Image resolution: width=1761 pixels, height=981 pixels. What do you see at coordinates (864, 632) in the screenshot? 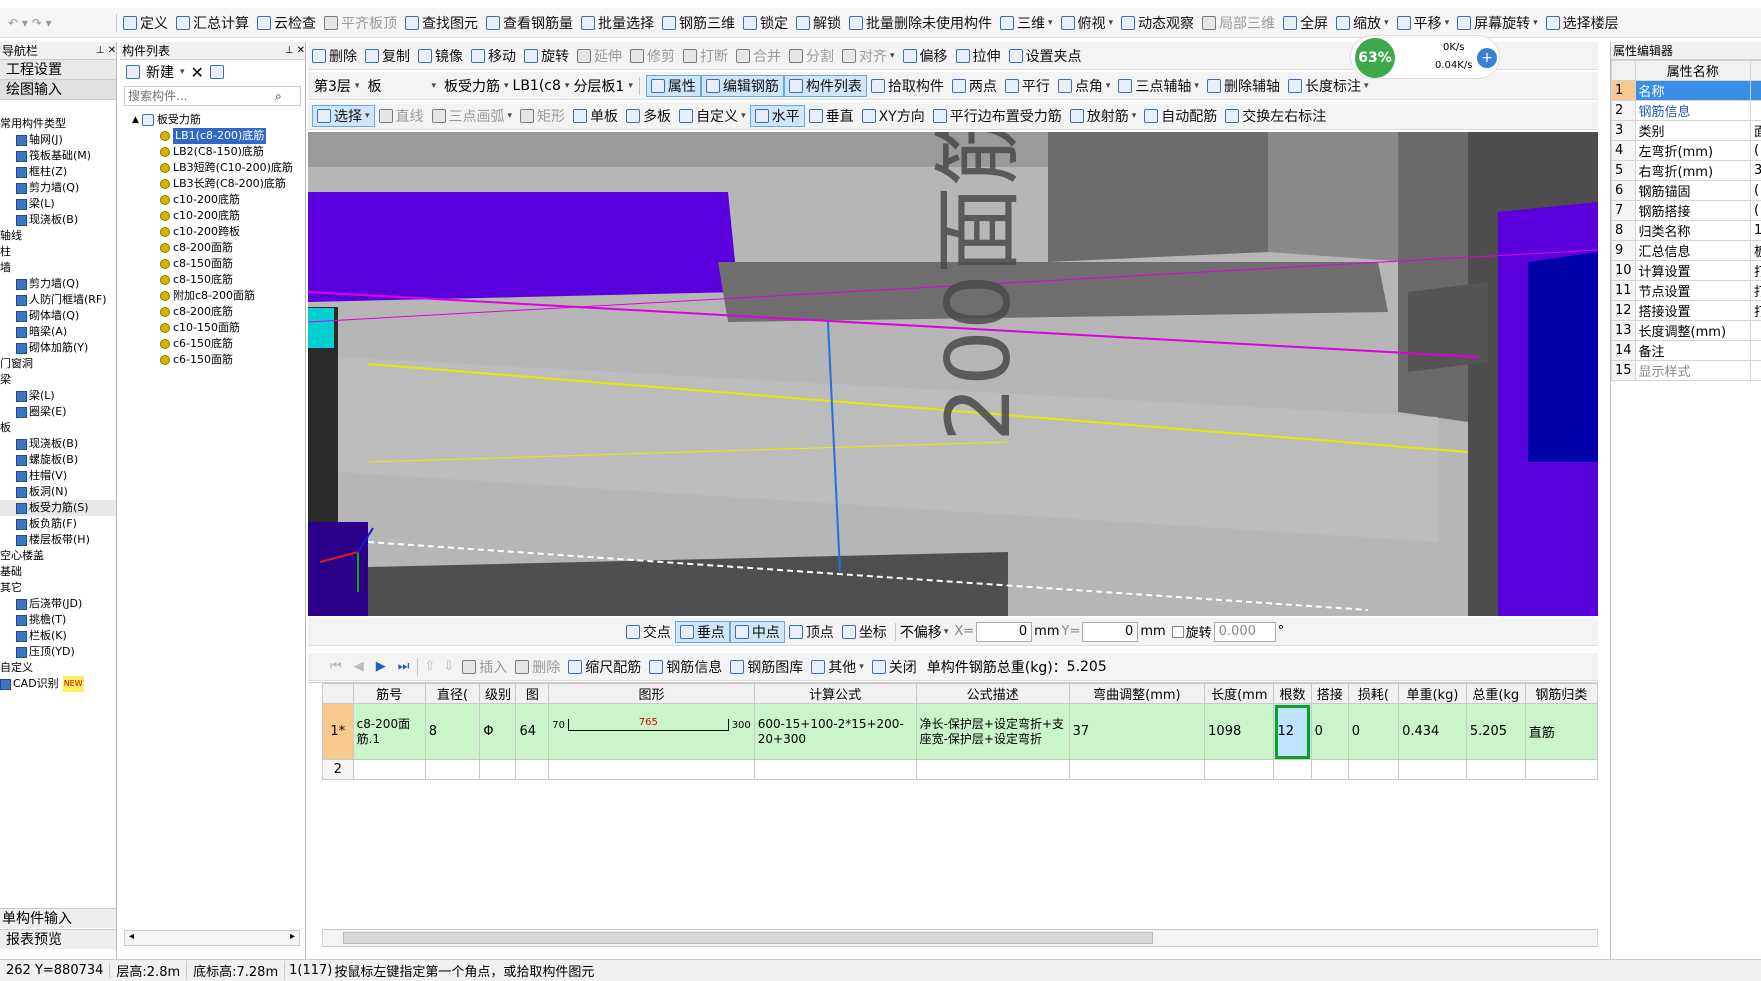
I see `coordinate-snap: 坐标` at bounding box center [864, 632].